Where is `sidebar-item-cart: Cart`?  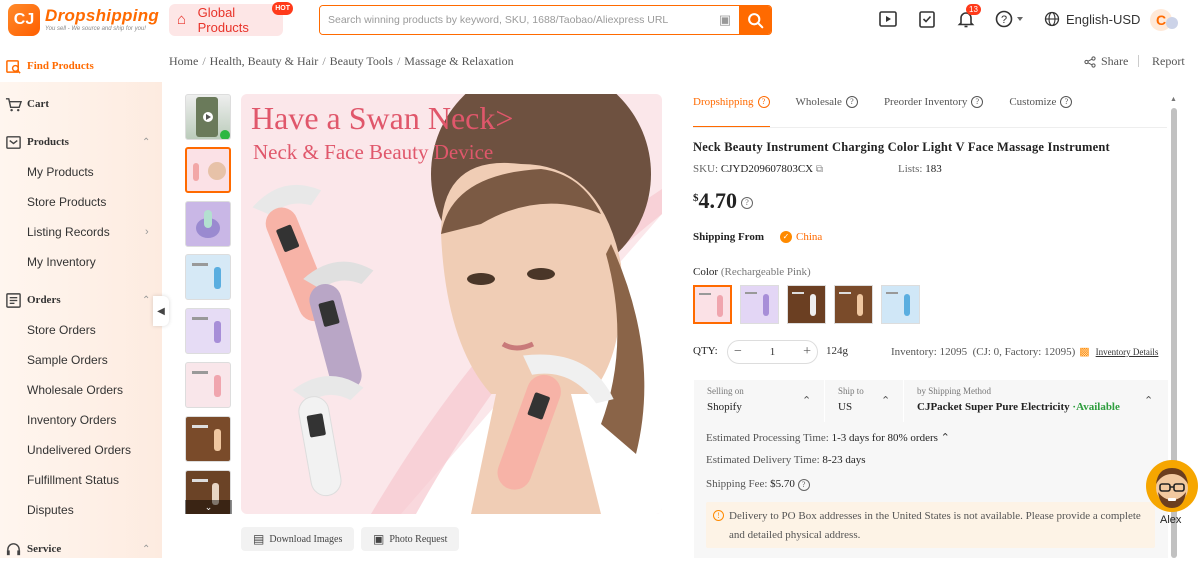
sidebar-item-cart: Cart is located at coordinates (81, 104).